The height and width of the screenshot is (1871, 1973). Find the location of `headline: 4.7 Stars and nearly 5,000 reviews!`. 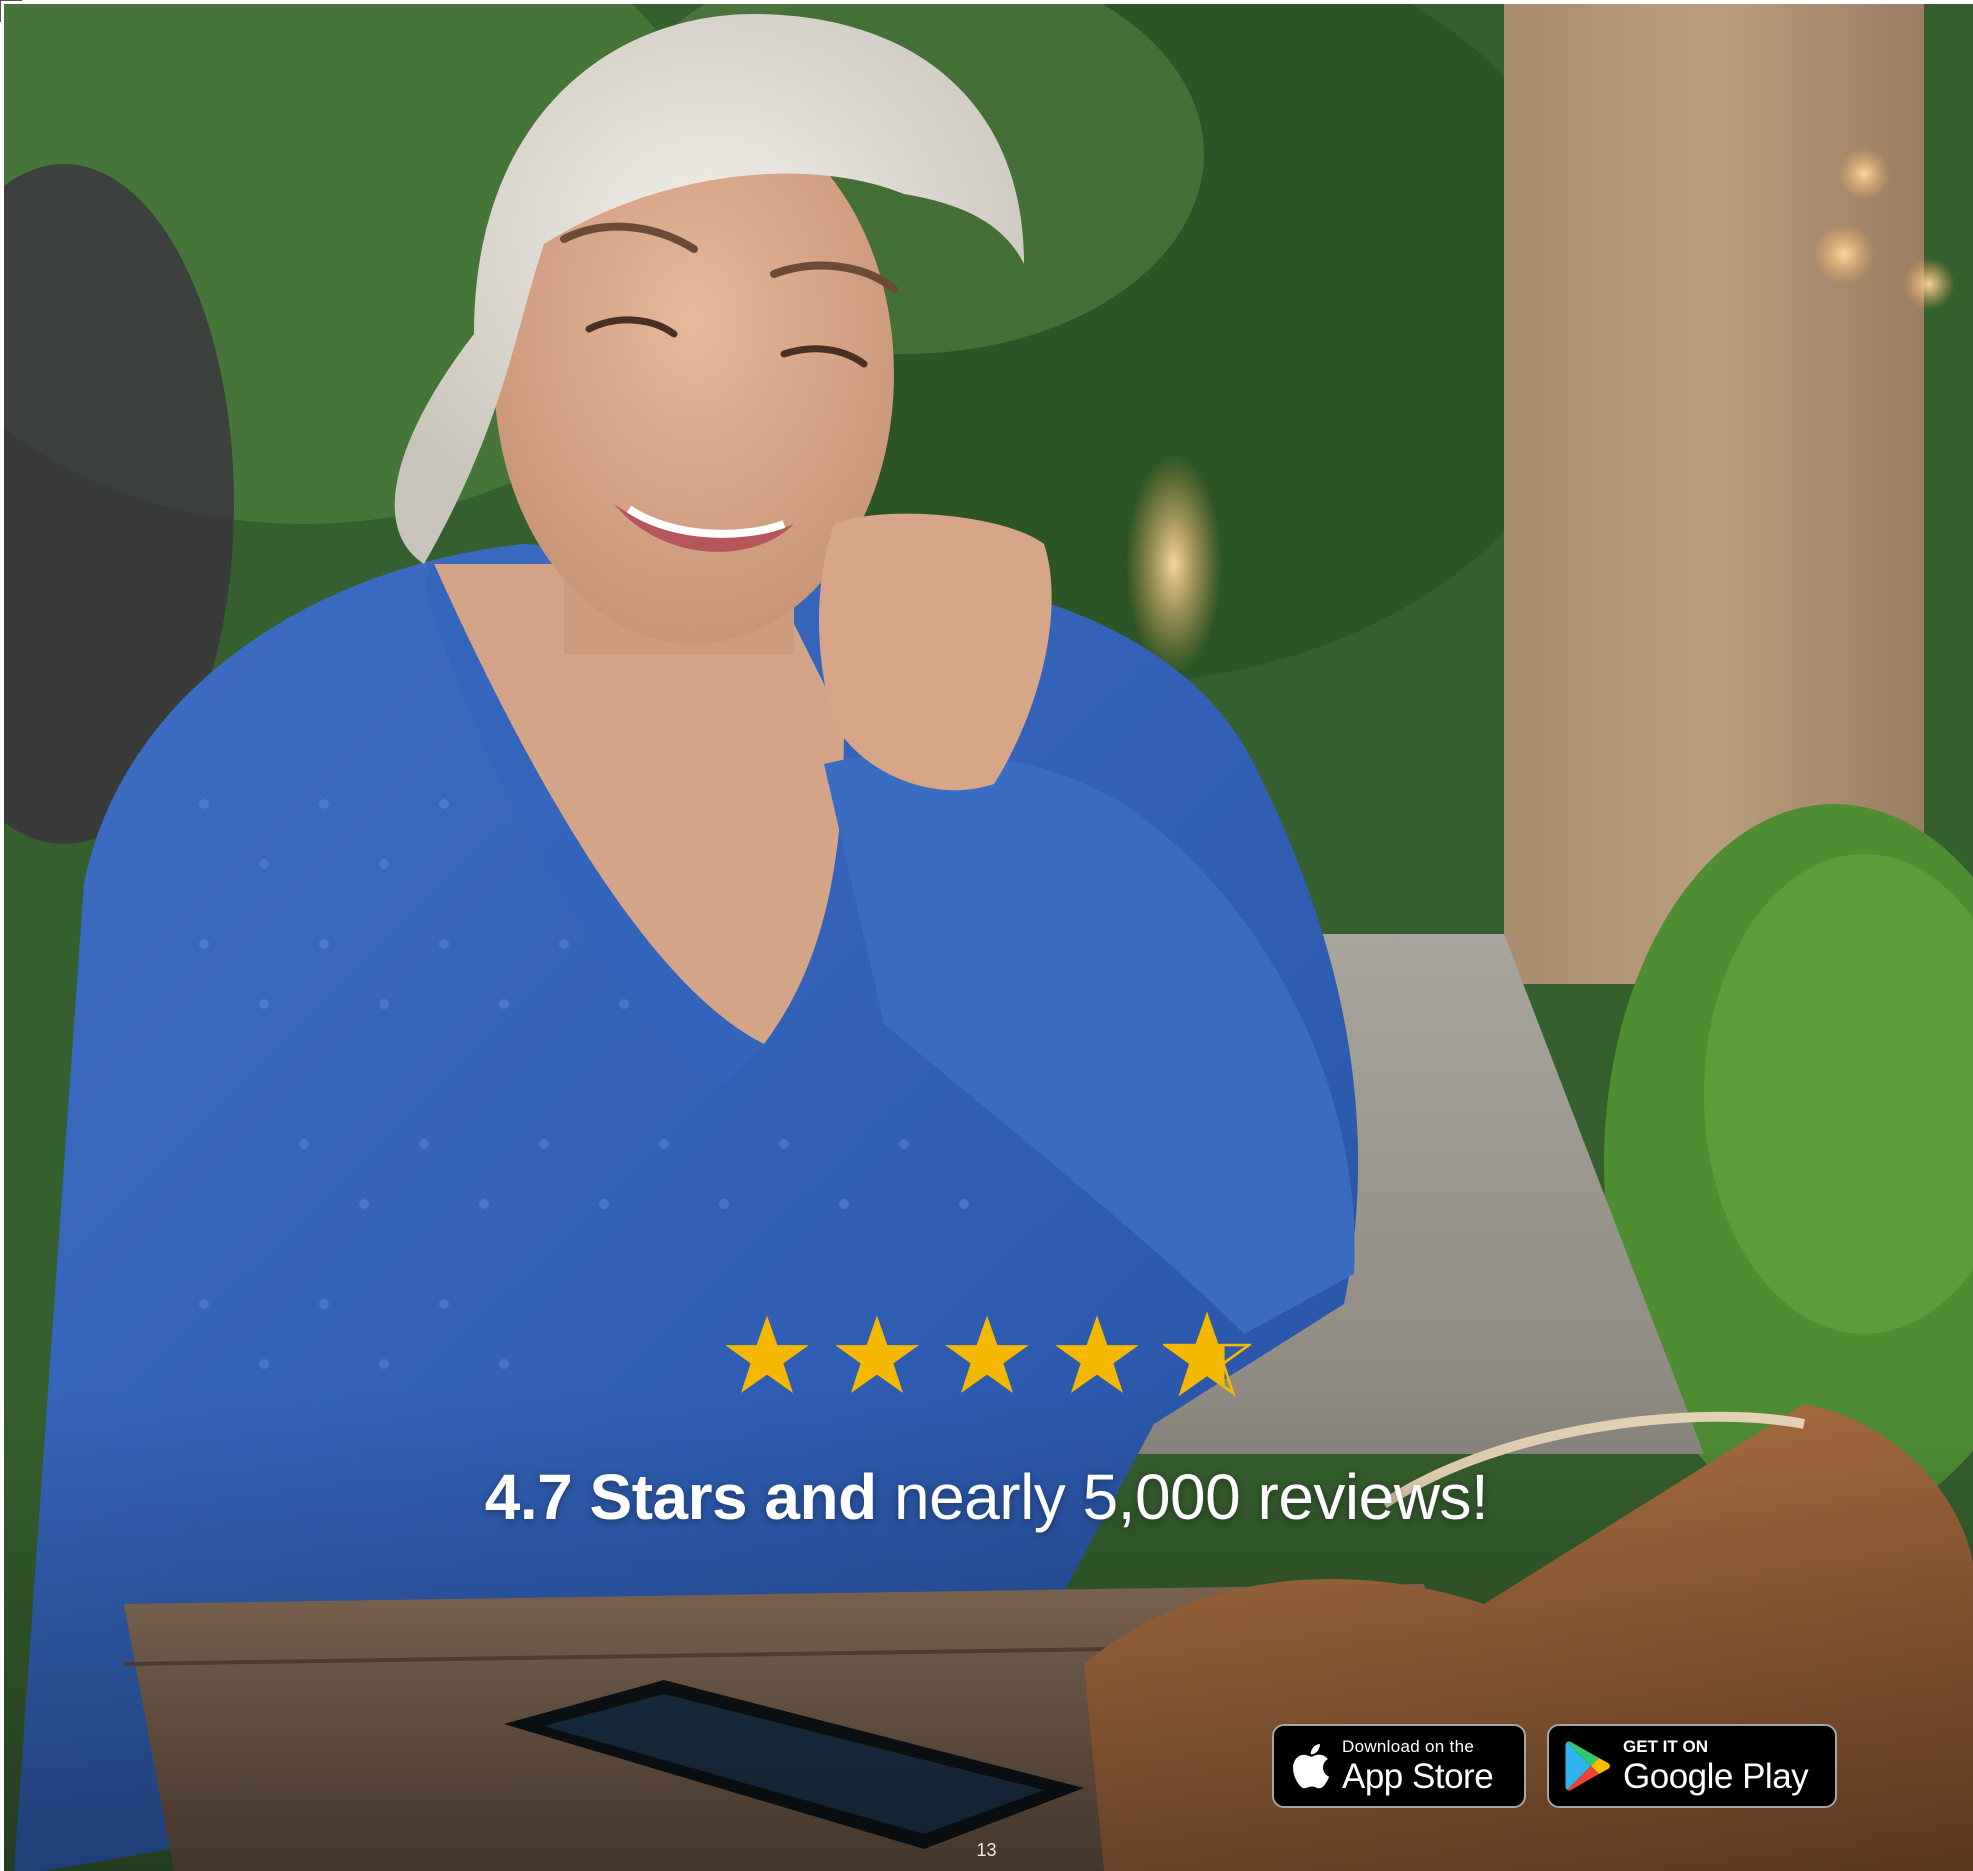

headline: 4.7 Stars and nearly 5,000 reviews! is located at coordinates (986, 1497).